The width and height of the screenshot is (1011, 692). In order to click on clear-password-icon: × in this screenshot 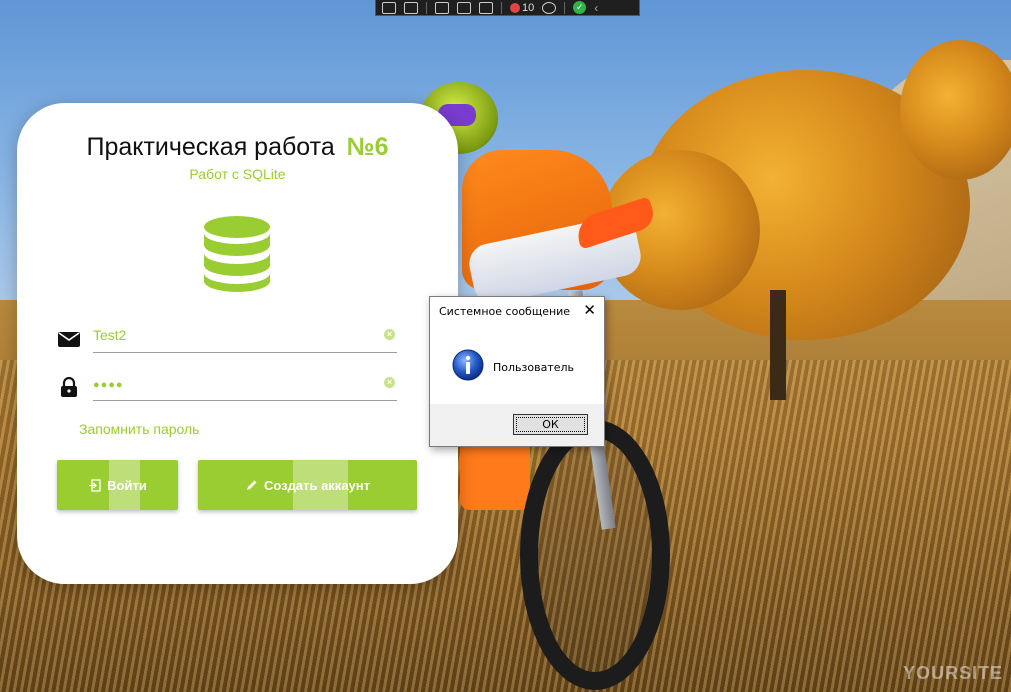, I will do `click(389, 382)`.